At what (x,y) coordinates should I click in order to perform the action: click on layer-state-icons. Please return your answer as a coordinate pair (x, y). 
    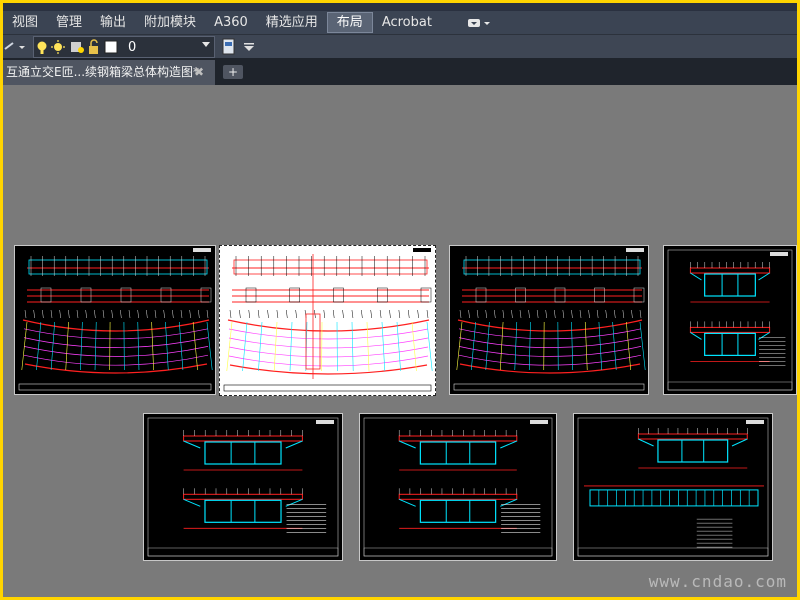
    Looking at the image, I should click on (77, 46).